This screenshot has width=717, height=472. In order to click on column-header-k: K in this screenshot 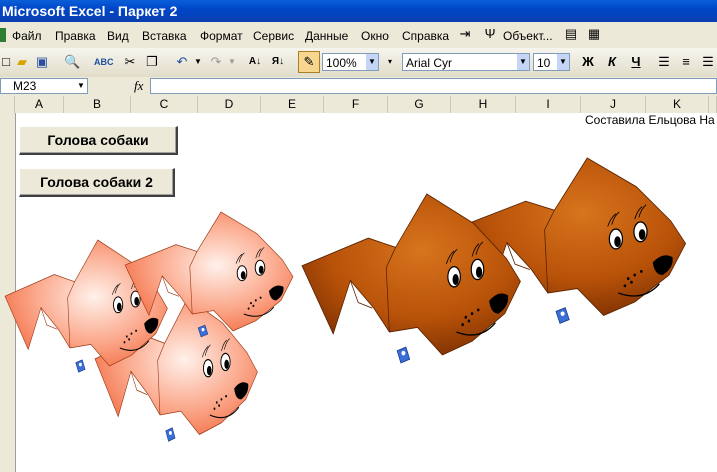, I will do `click(677, 104)`.